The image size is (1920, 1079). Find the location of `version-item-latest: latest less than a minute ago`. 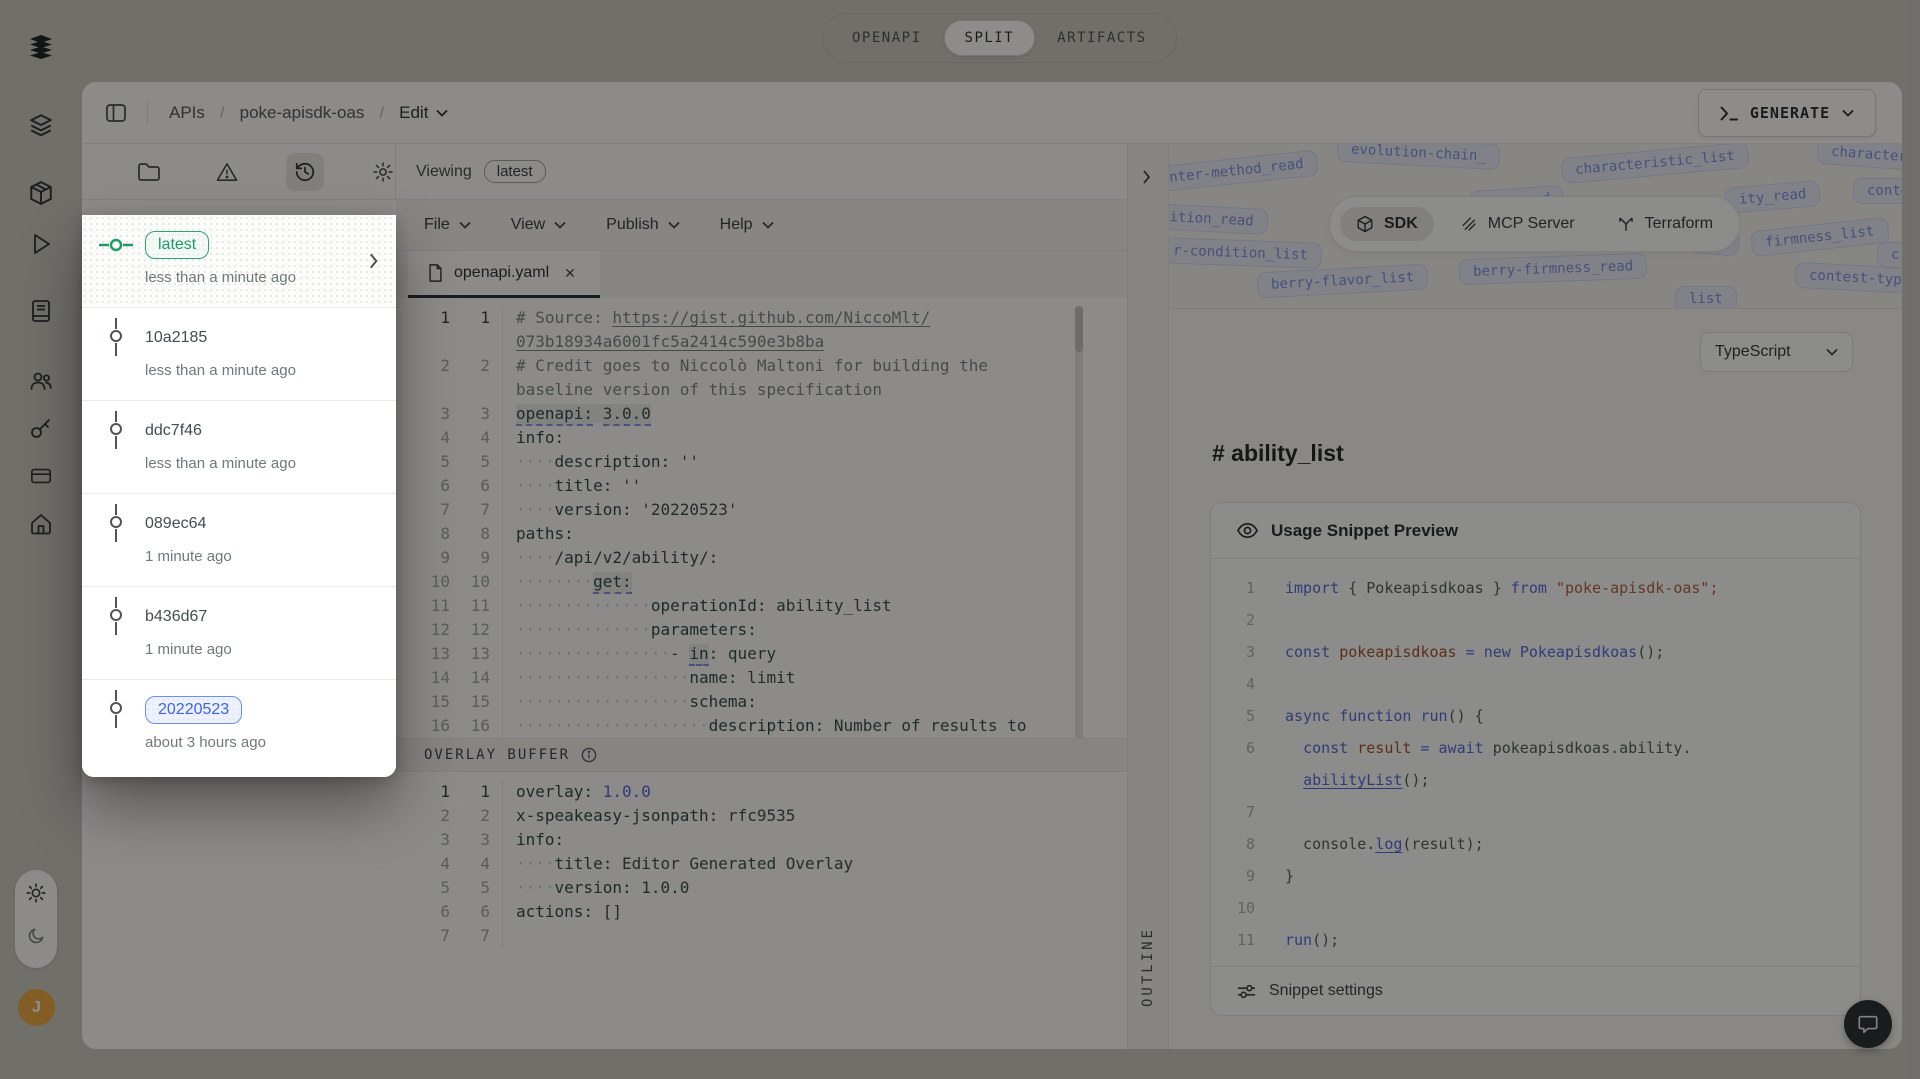

version-item-latest: latest less than a minute ago is located at coordinates (239, 261).